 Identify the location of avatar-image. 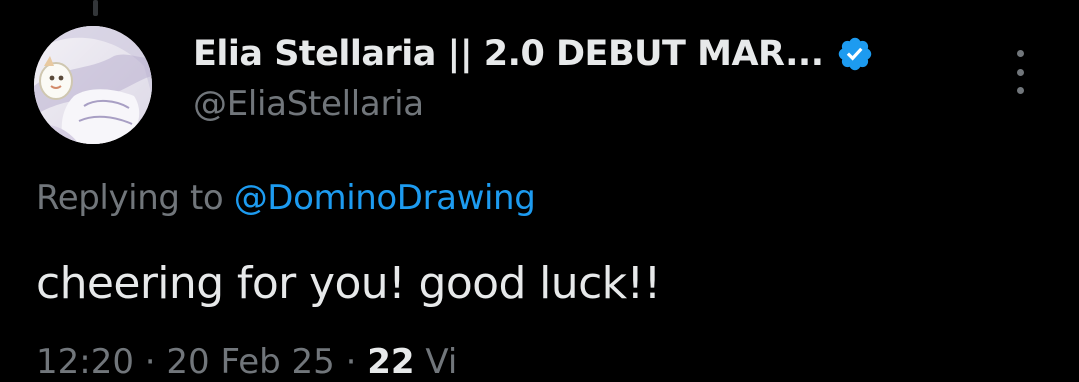
(93, 85).